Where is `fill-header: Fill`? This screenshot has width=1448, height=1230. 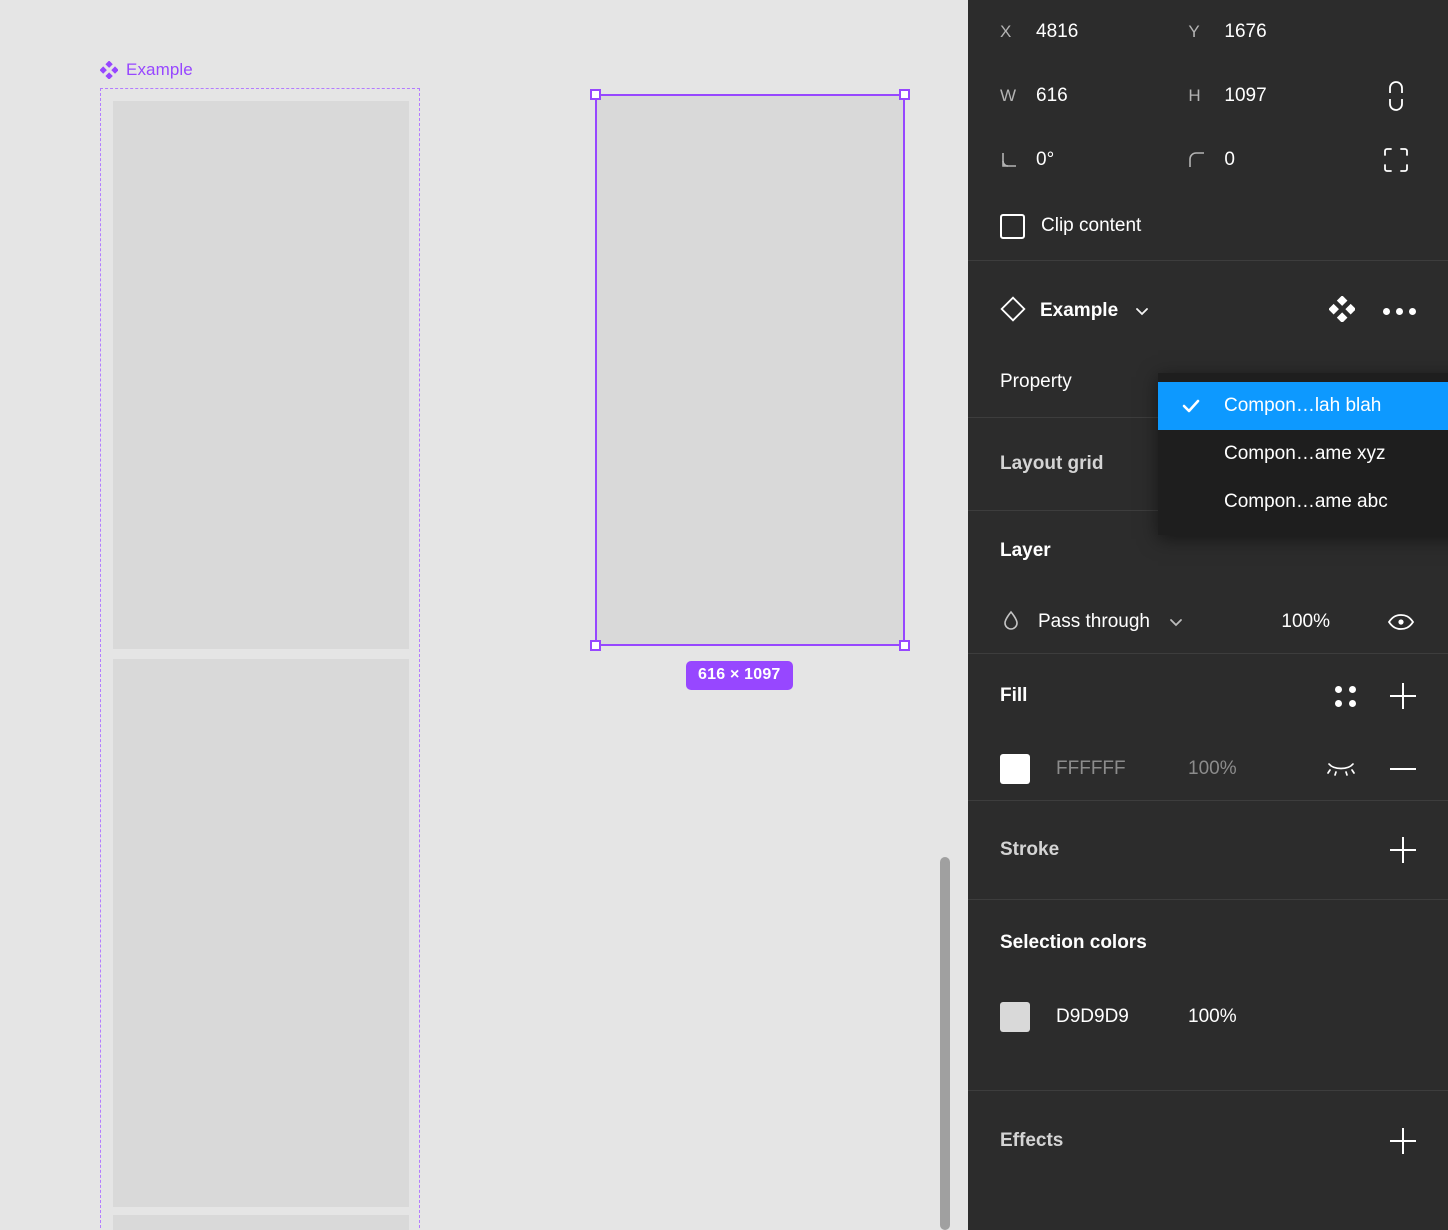
fill-header: Fill is located at coordinates (1208, 696).